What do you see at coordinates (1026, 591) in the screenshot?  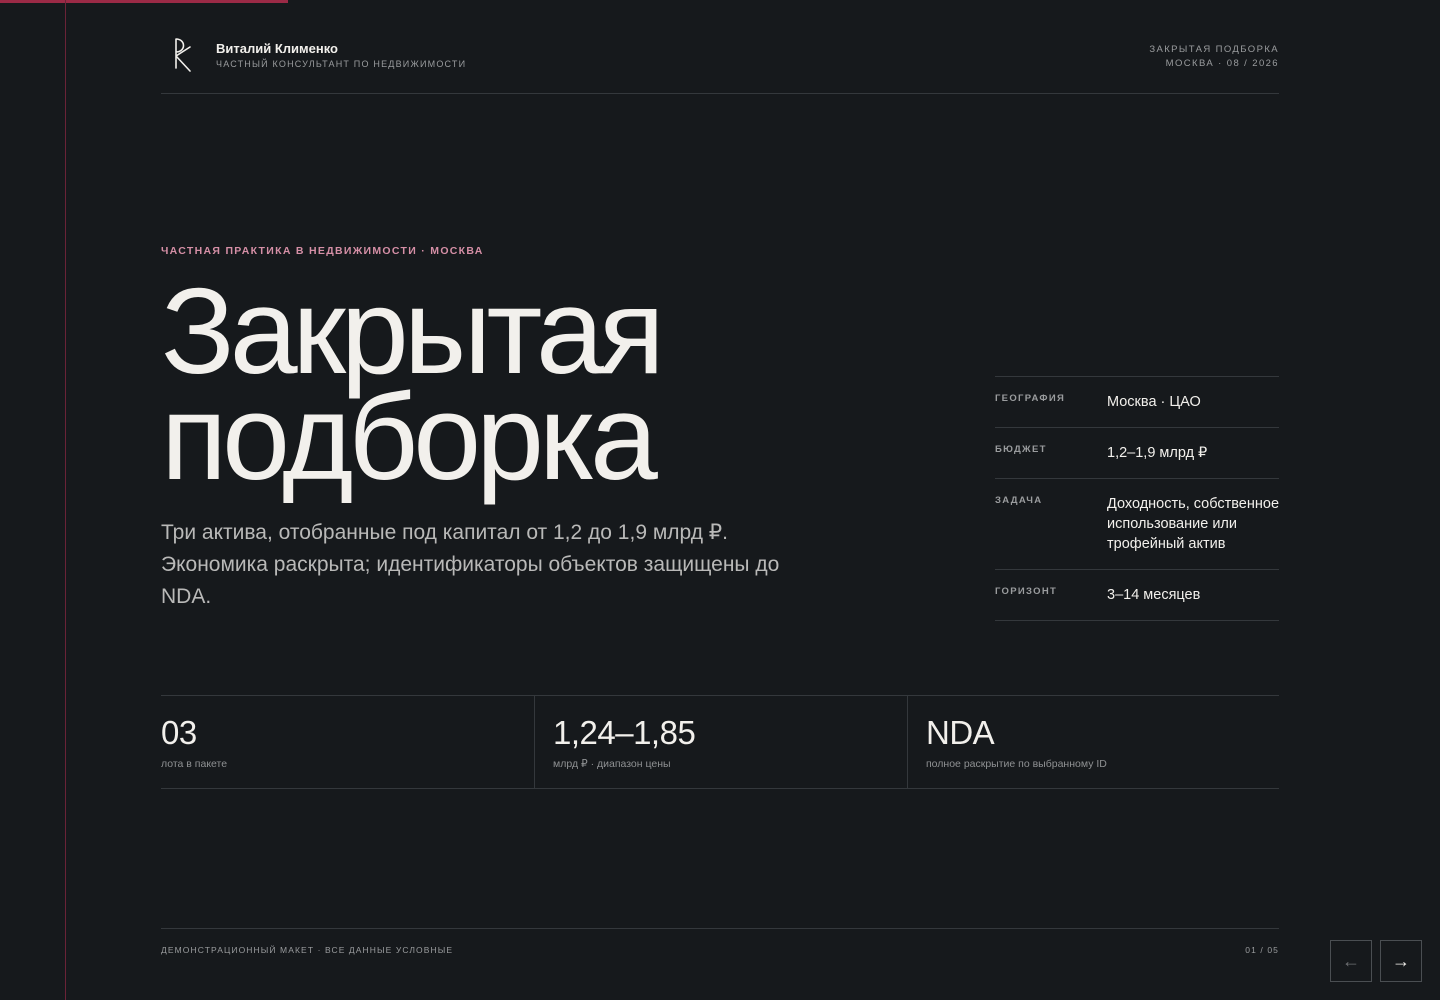 I see `fact-key: ГОРИЗОНТ` at bounding box center [1026, 591].